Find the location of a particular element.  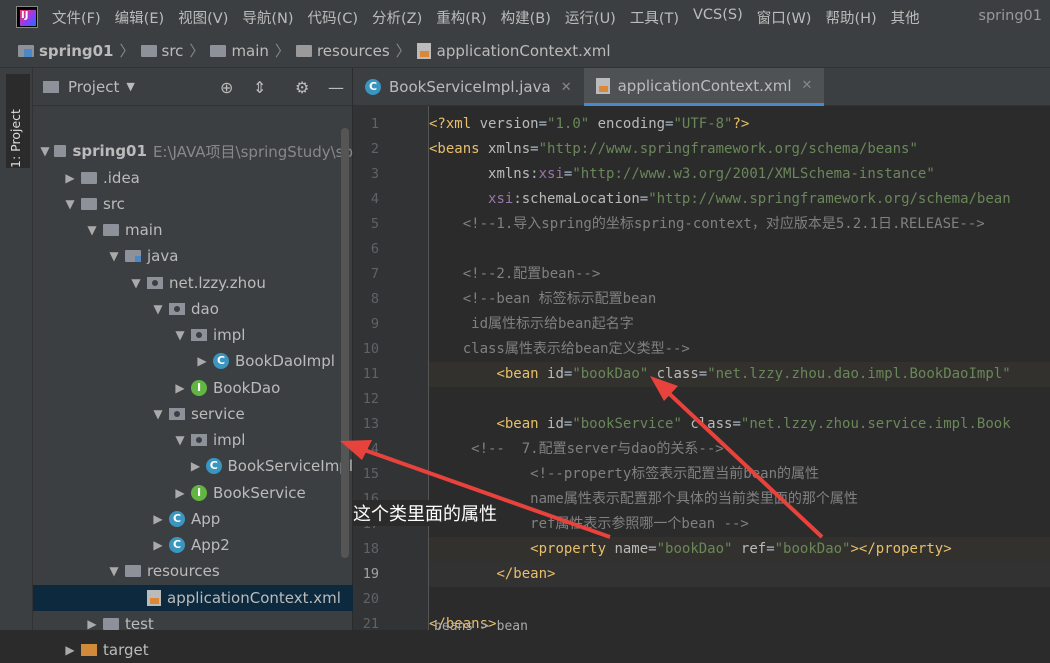

breadcrumb-item-src: src is located at coordinates (161, 51).